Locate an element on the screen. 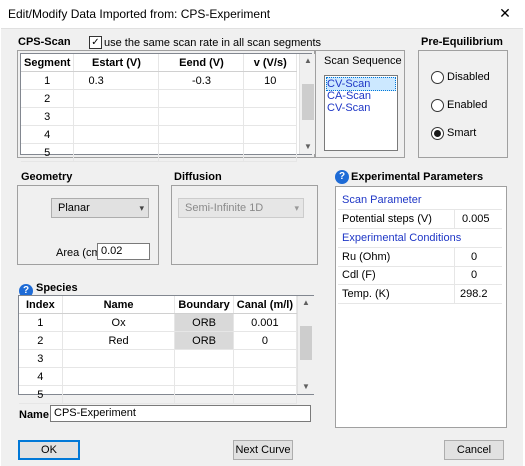  temp-value: 298.2 is located at coordinates (474, 294).